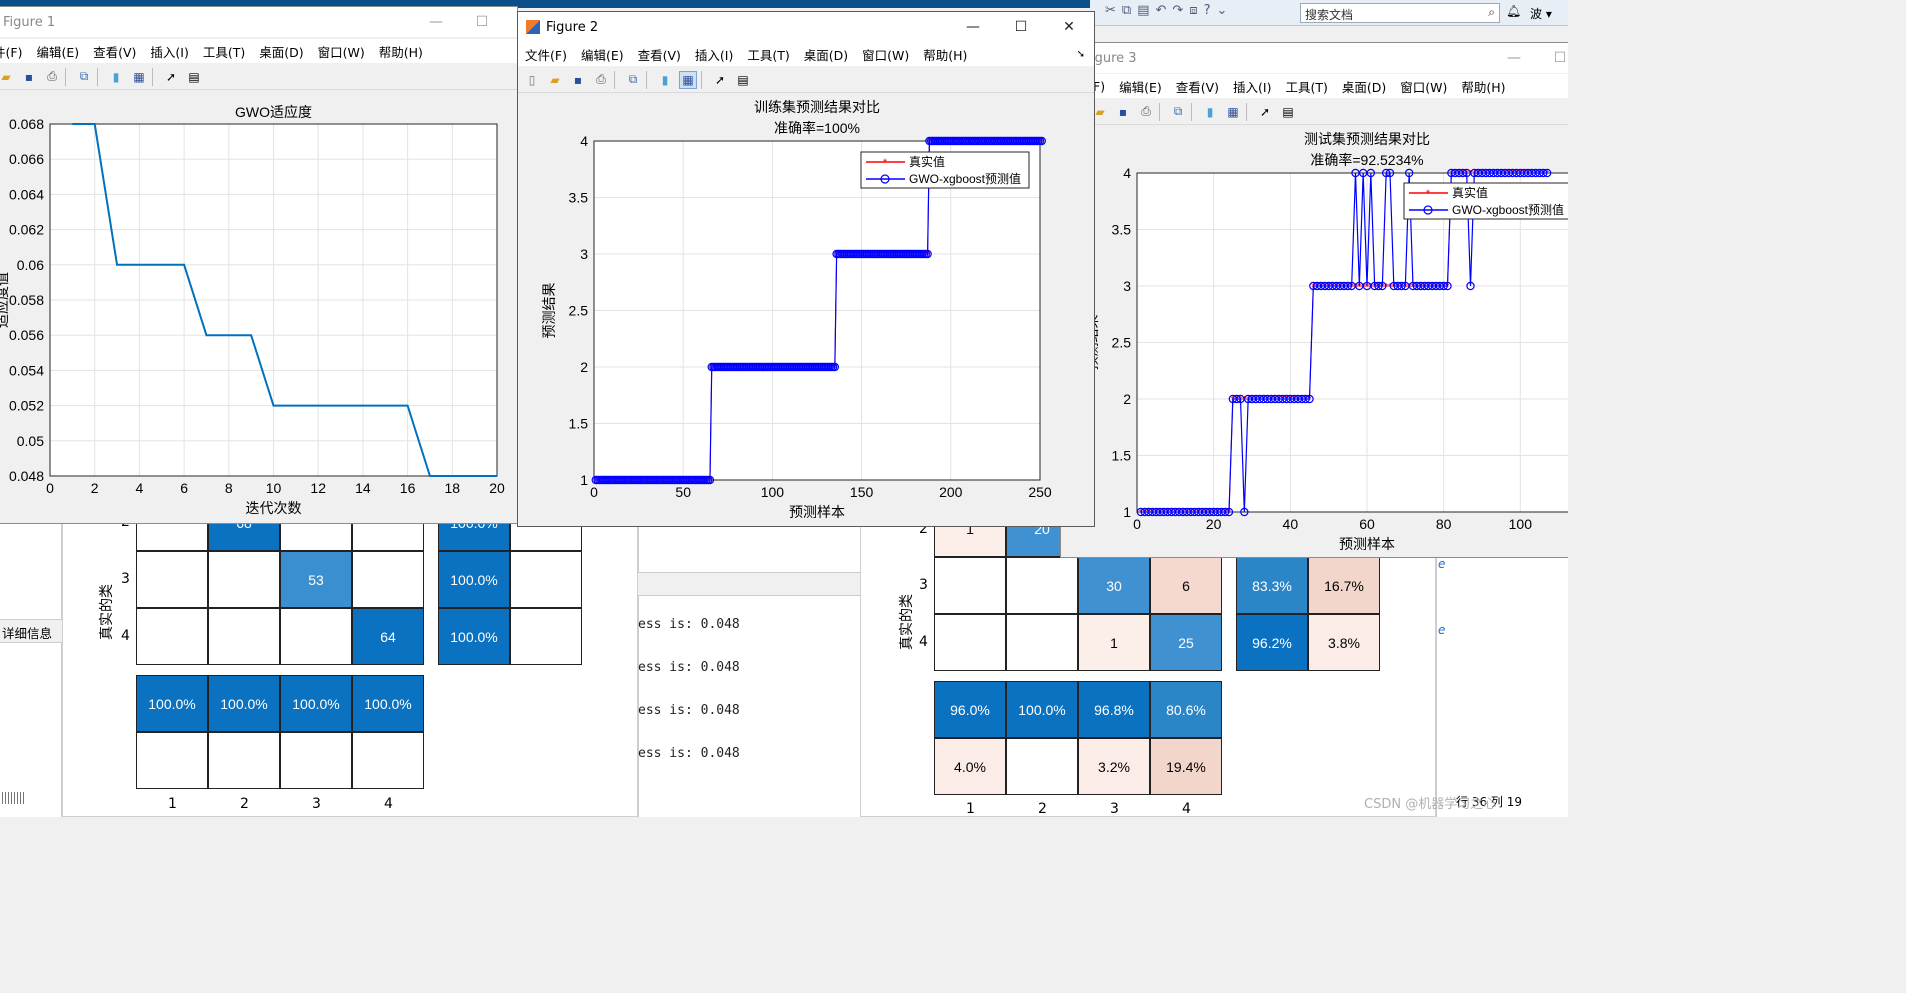  What do you see at coordinates (1541, 13) in the screenshot?
I see `user-menu: 波 ▾` at bounding box center [1541, 13].